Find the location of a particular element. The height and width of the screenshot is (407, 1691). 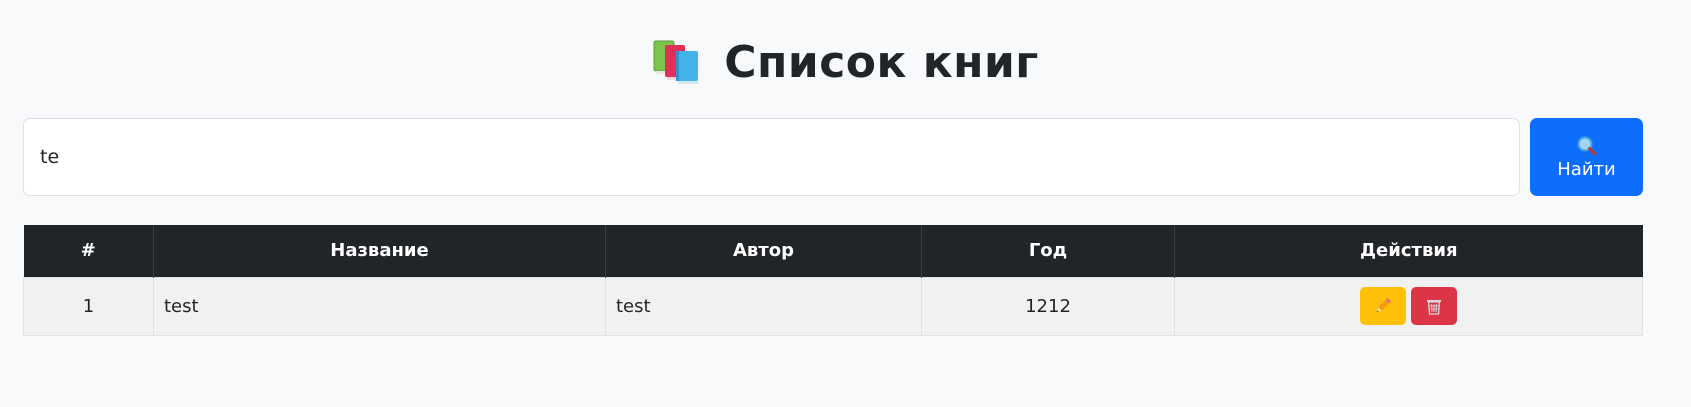

page-header: Список книг is located at coordinates (845, 62).